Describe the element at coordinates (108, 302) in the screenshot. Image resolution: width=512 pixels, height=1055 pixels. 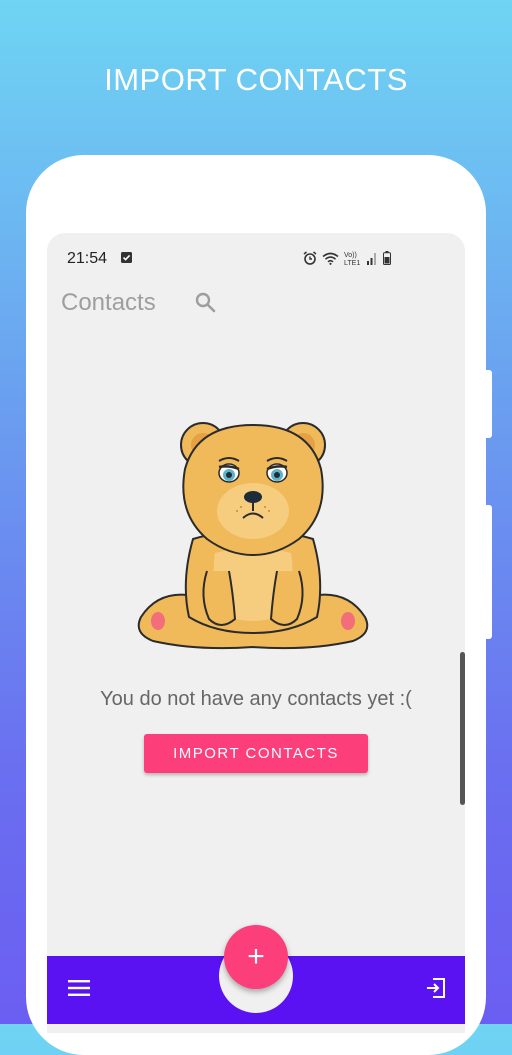
I see `app-title: Contacts` at that location.